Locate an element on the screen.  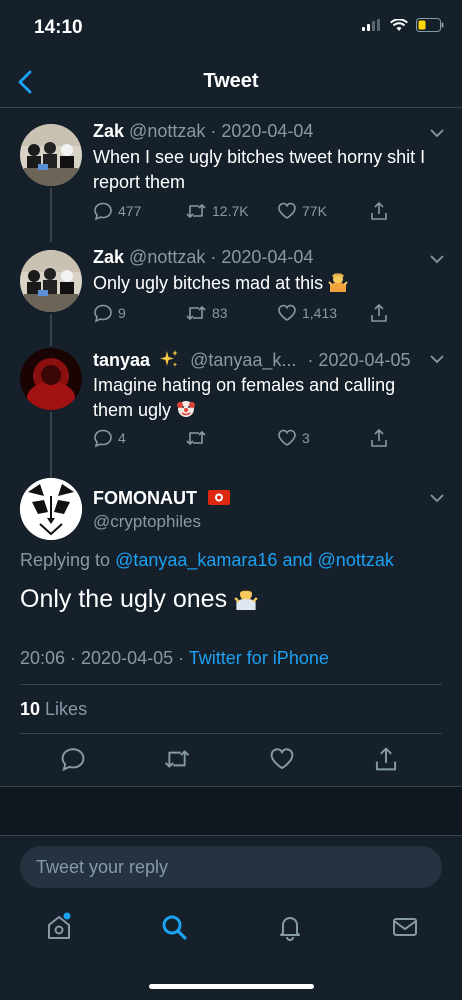
home-indicator is located at coordinates (231, 986).